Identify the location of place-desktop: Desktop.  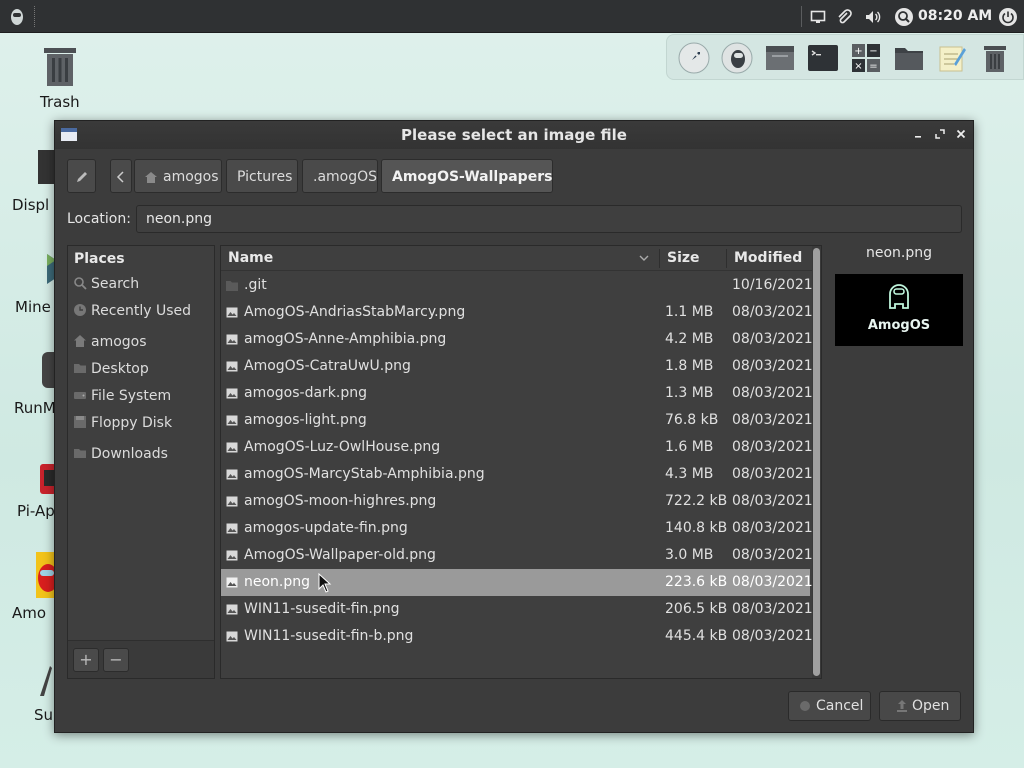
(141, 369).